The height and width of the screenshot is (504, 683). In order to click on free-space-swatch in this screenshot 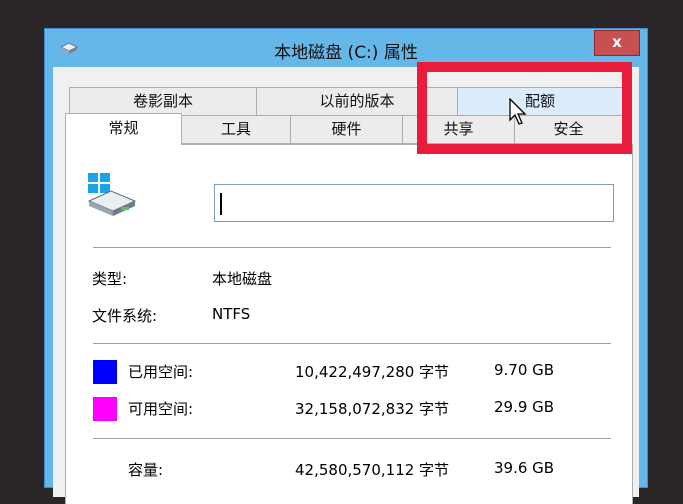, I will do `click(105, 409)`.